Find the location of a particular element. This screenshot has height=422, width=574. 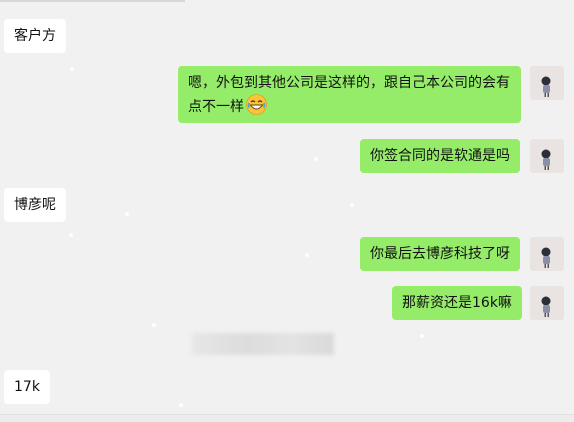

message-bubble: 客户方 is located at coordinates (35, 36).